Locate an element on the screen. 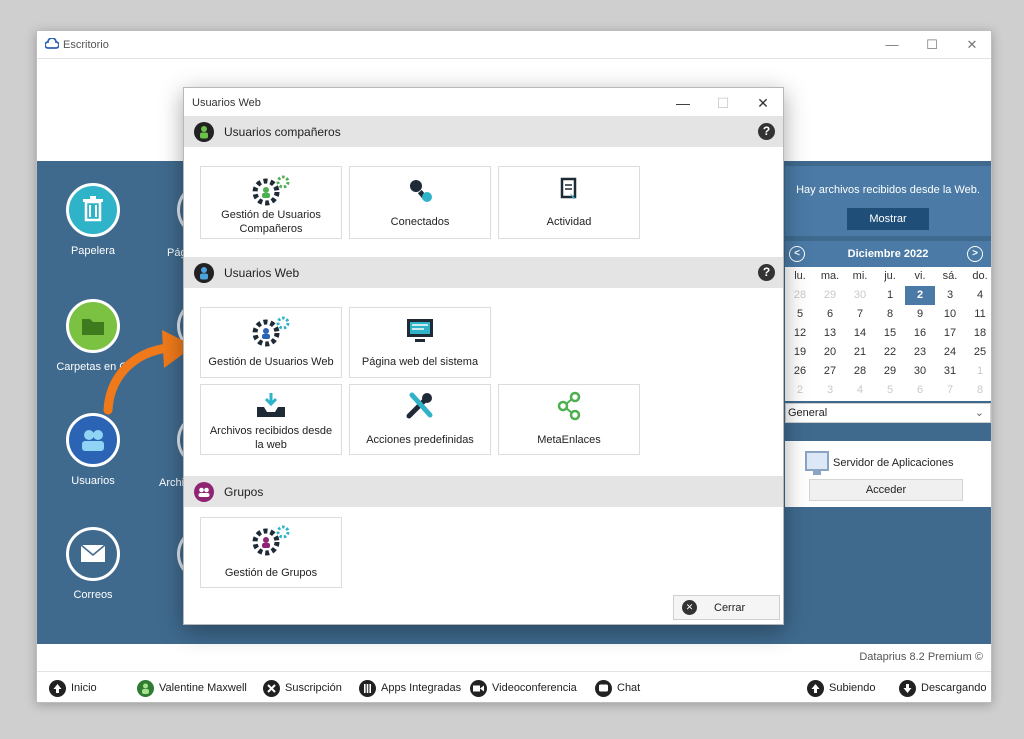 This screenshot has height=739, width=1024. section-title: Usuarios compañeros is located at coordinates (282, 132).